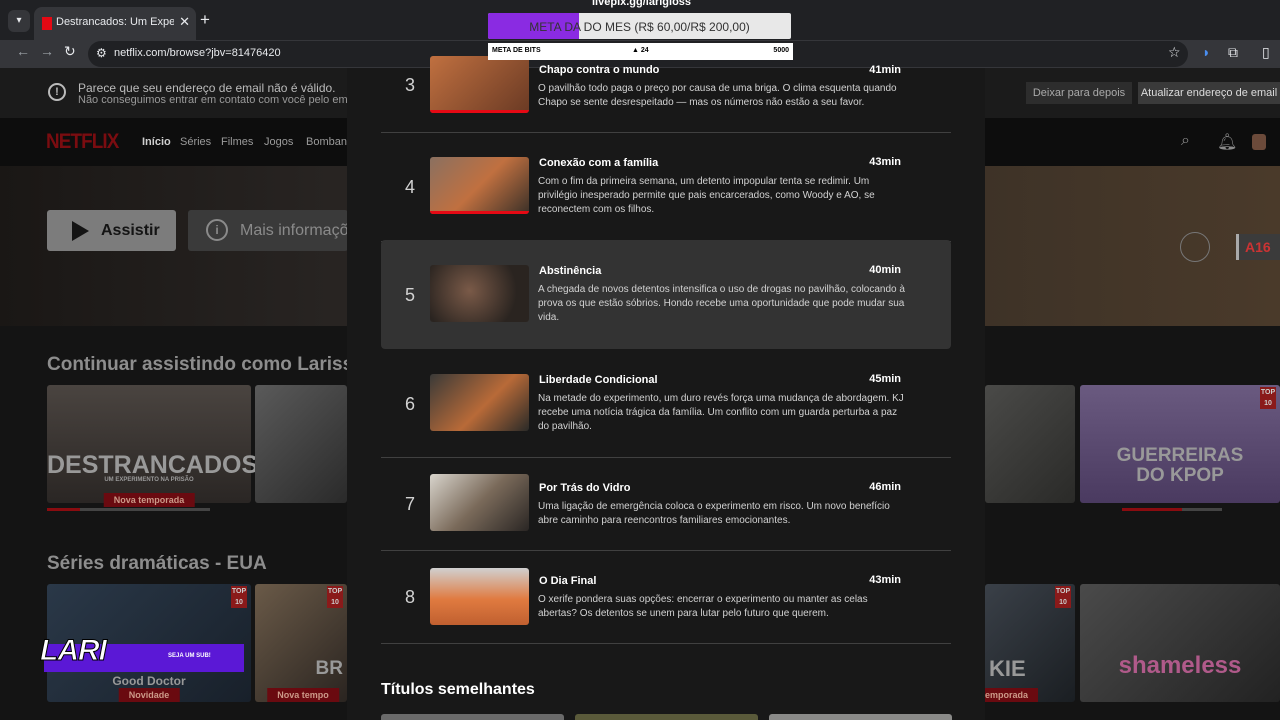  Describe the element at coordinates (1266, 52) in the screenshot. I see `sidebar-icon: ▯` at that location.